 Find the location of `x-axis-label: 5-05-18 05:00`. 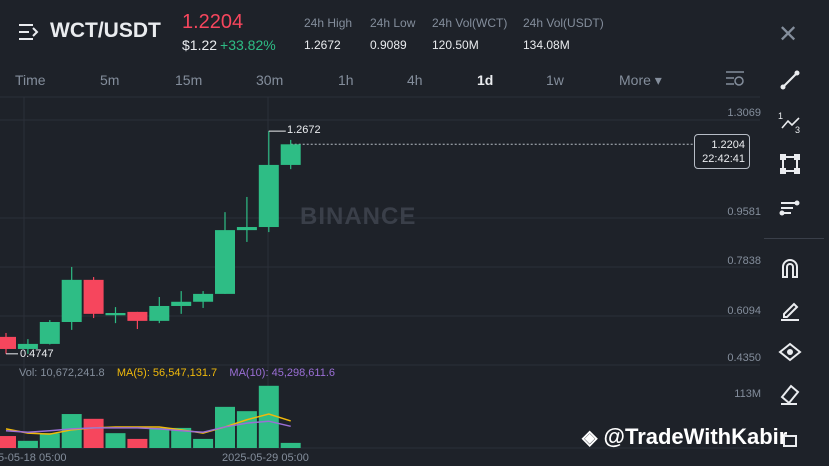

x-axis-label: 5-05-18 05:00 is located at coordinates (33, 458).